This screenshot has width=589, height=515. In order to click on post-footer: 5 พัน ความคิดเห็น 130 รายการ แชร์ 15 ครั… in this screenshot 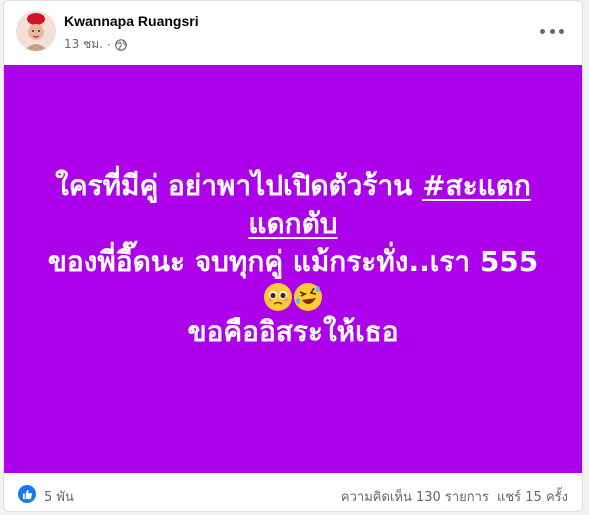, I will do `click(293, 493)`.